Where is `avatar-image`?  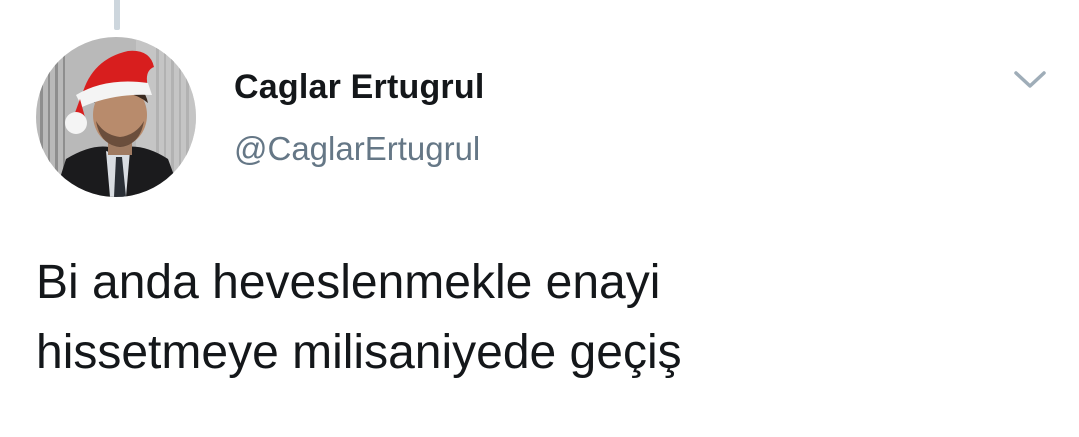
avatar-image is located at coordinates (116, 117).